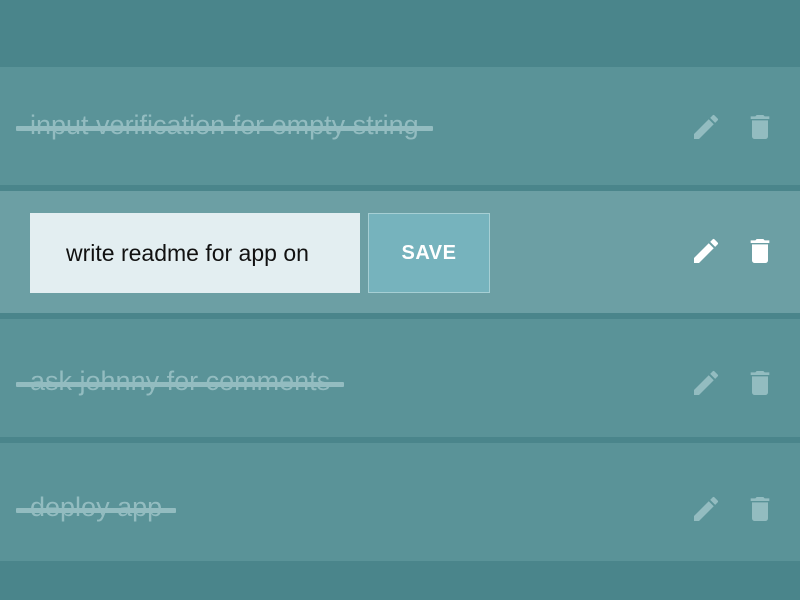 The height and width of the screenshot is (600, 800). Describe the element at coordinates (195, 253) in the screenshot. I see `edit-todo-input` at that location.